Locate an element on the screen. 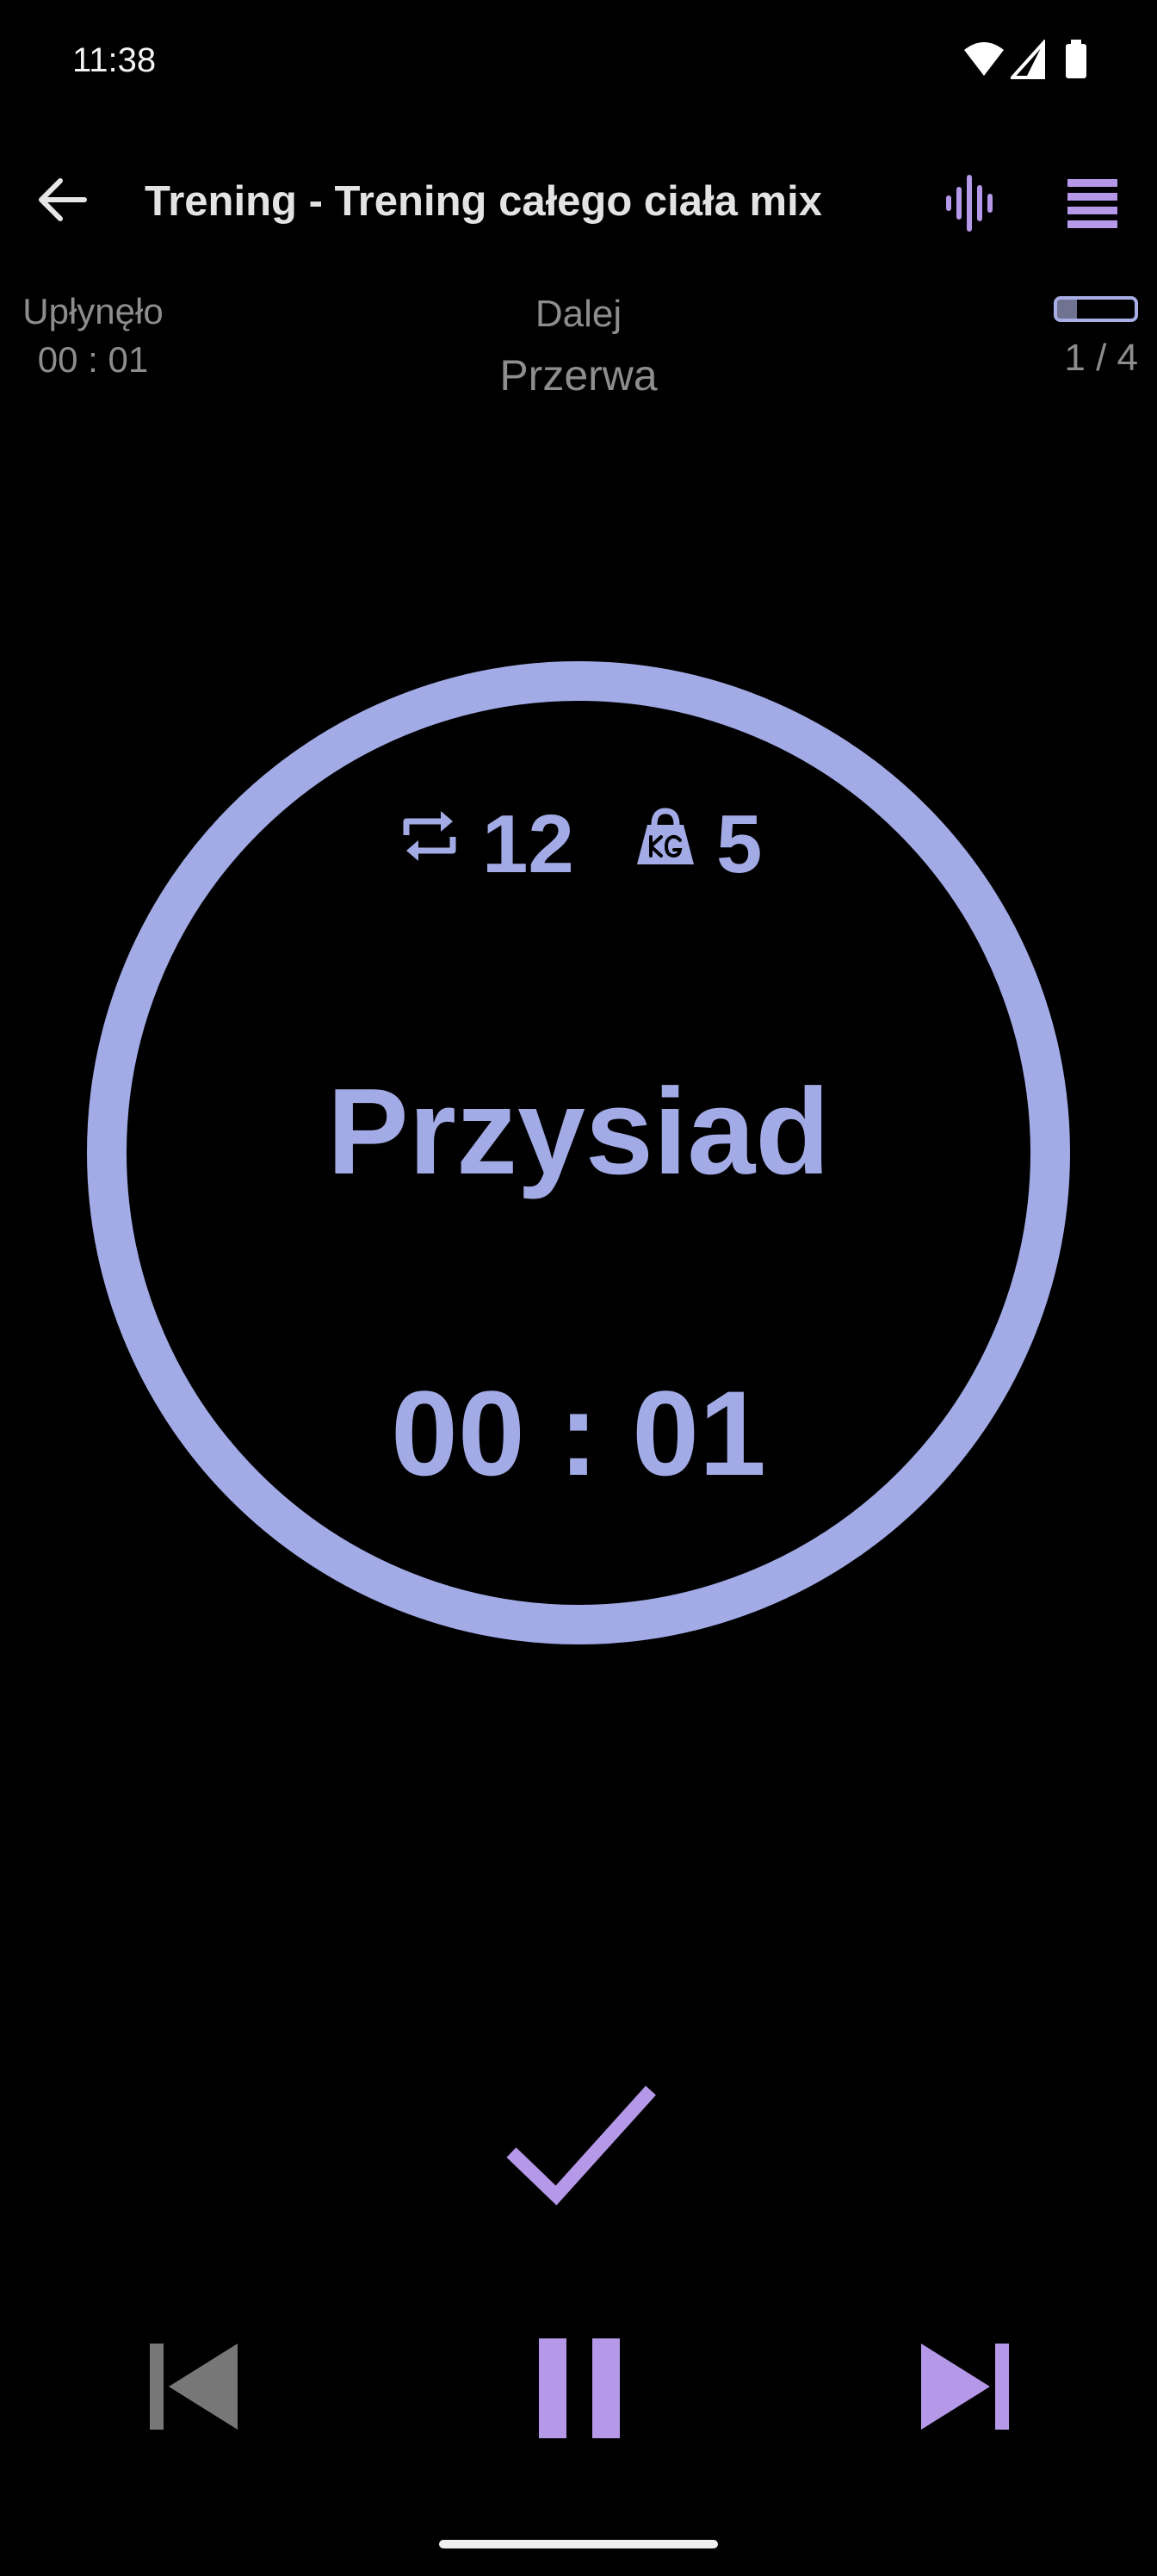 This screenshot has height=2576, width=1157. progress-text: 1 / 4 is located at coordinates (1101, 358).